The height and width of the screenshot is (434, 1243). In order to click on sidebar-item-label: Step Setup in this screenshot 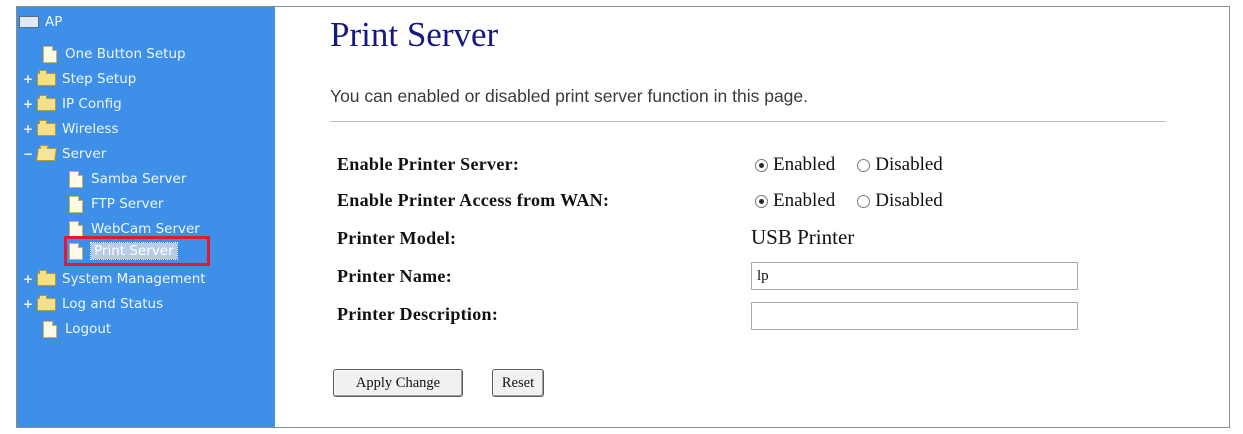, I will do `click(99, 79)`.